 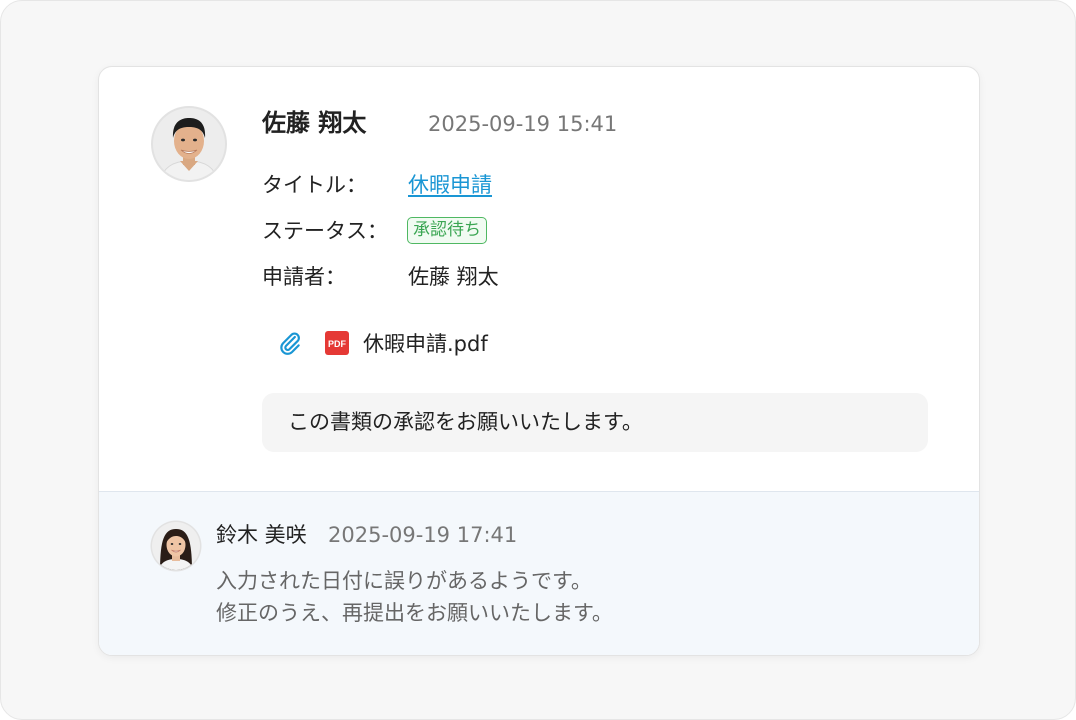 I want to click on pdf-icon: PDF, so click(x=337, y=343).